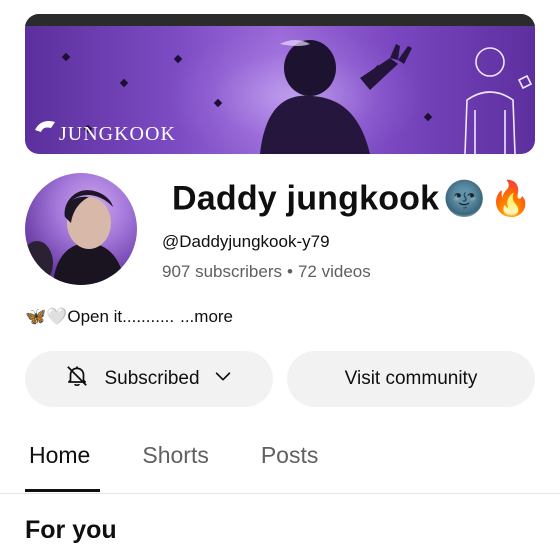 The width and height of the screenshot is (560, 560). I want to click on tabs-divider, so click(280, 493).